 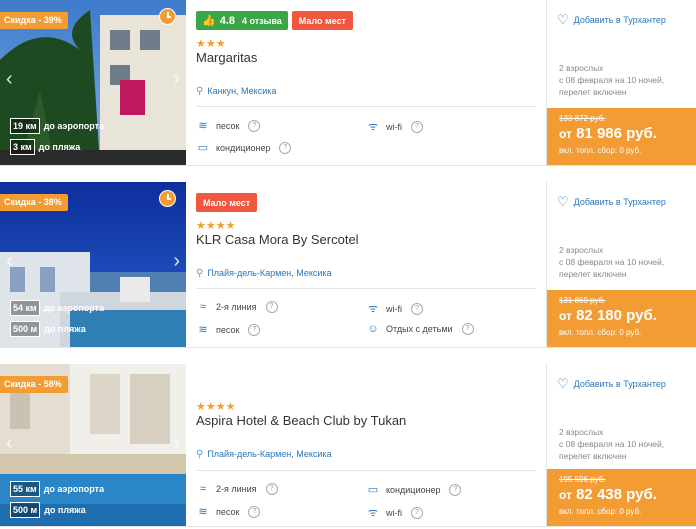 I want to click on beach-distance: 3 км до пляжа, so click(x=45, y=147).